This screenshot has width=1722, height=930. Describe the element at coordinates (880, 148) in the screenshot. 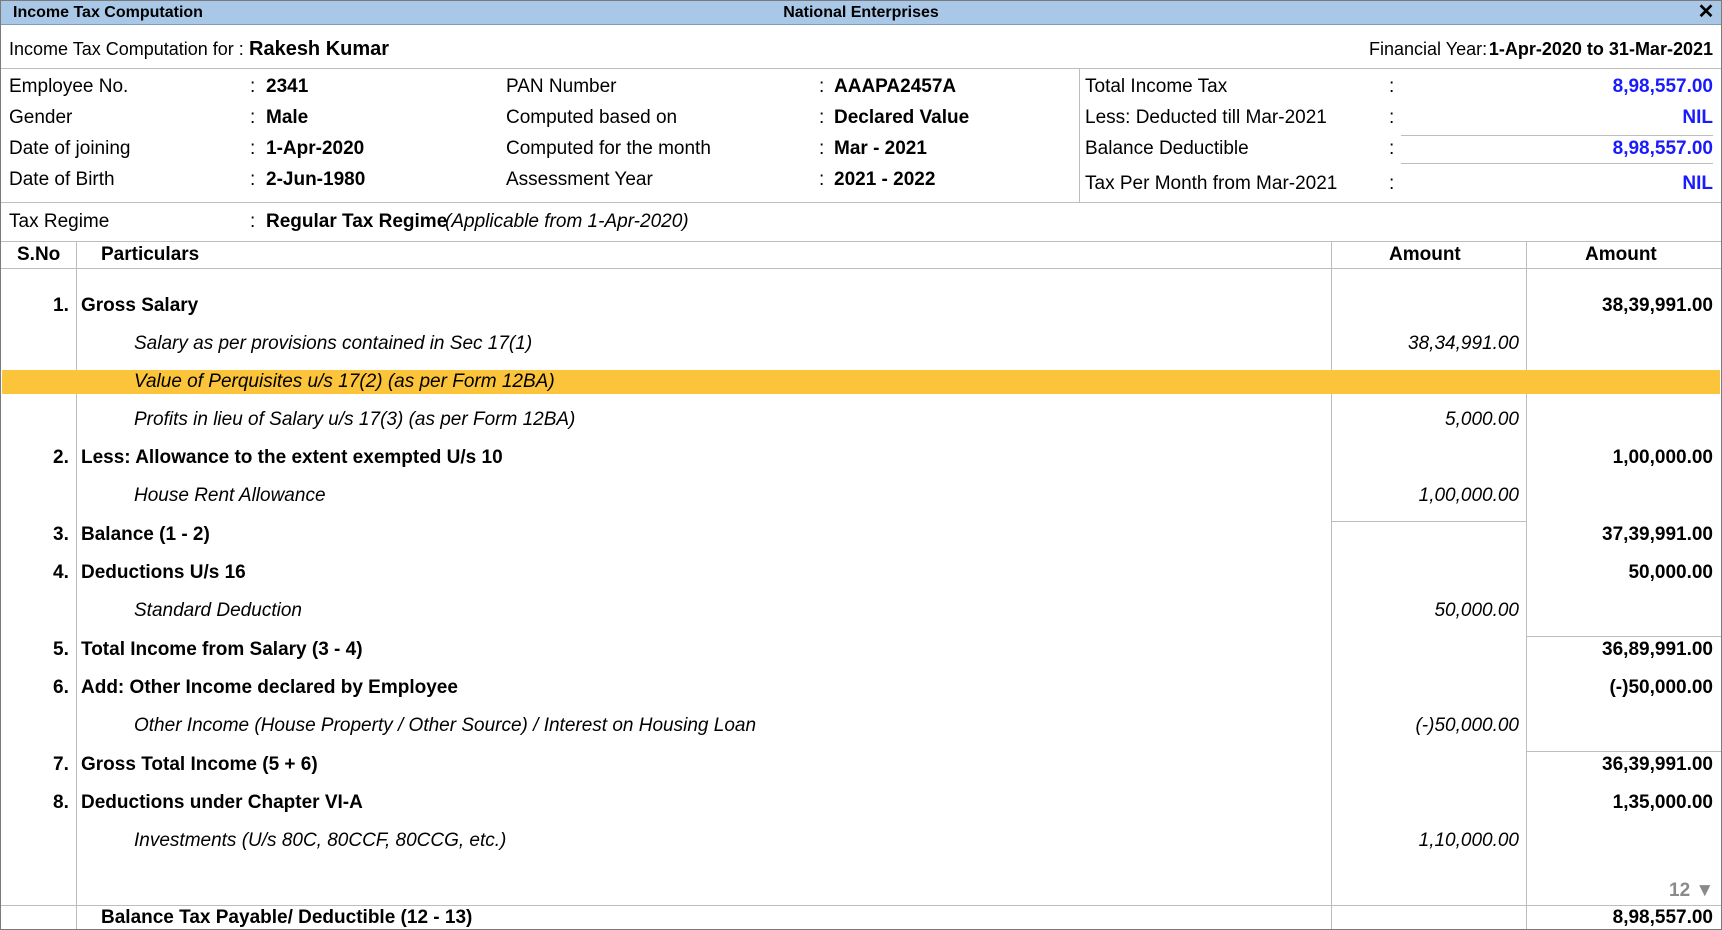

I see `computed-for-month-value: Mar - 2021` at that location.